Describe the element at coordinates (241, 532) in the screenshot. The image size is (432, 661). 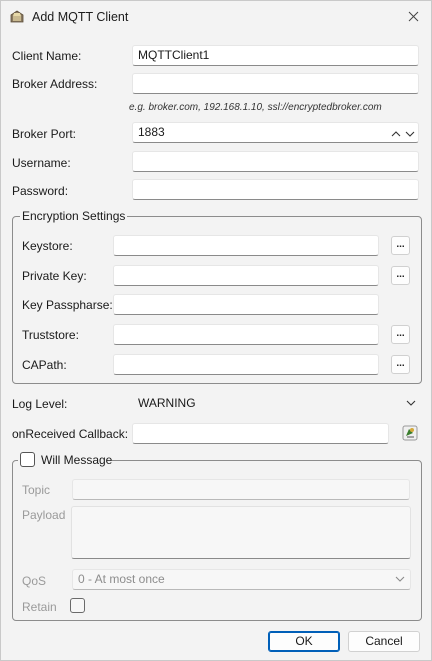
I see `payload-input` at that location.